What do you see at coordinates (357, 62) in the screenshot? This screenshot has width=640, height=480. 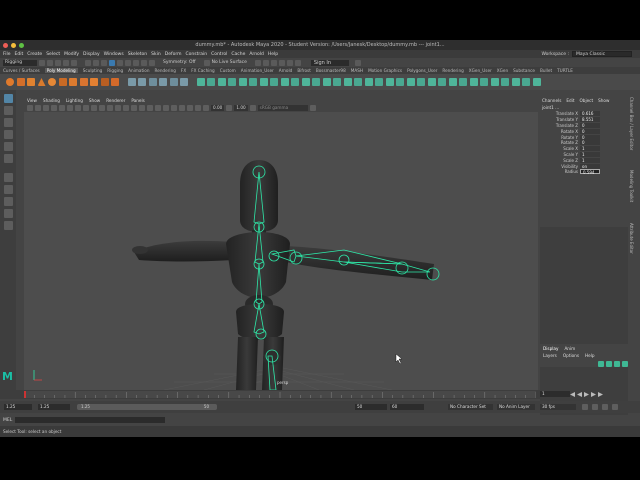 I see `help-icon` at bounding box center [357, 62].